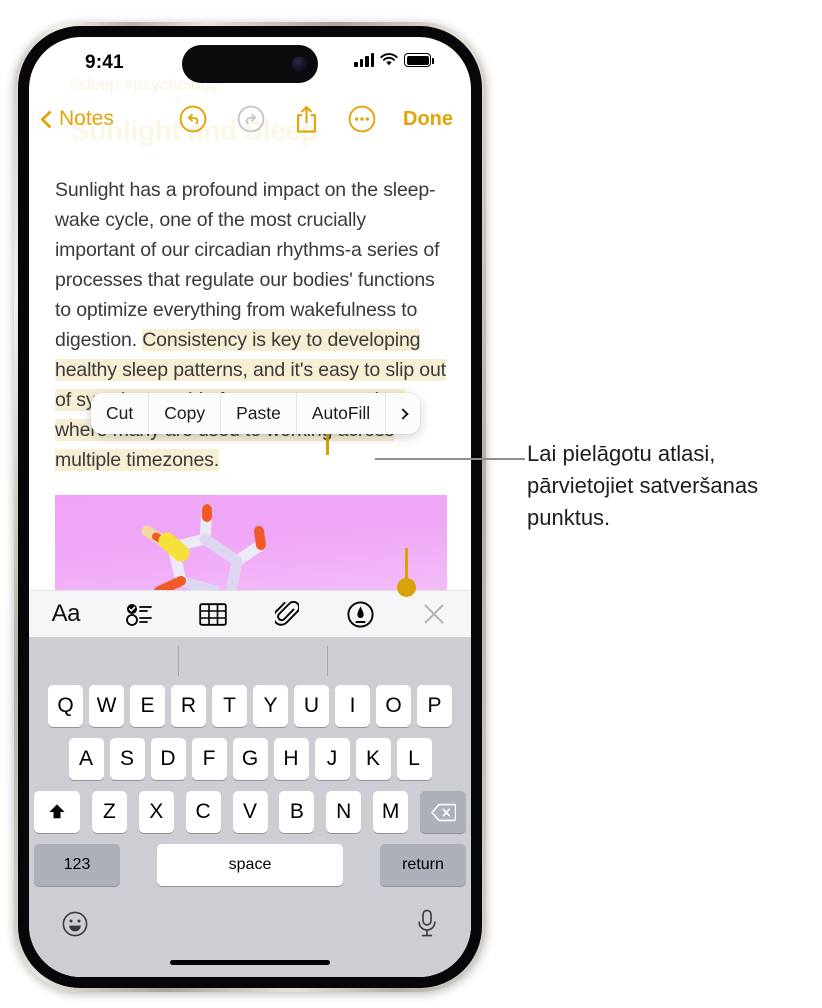 Image resolution: width=822 pixels, height=1008 pixels. What do you see at coordinates (344, 812) in the screenshot?
I see `key-n: N` at bounding box center [344, 812].